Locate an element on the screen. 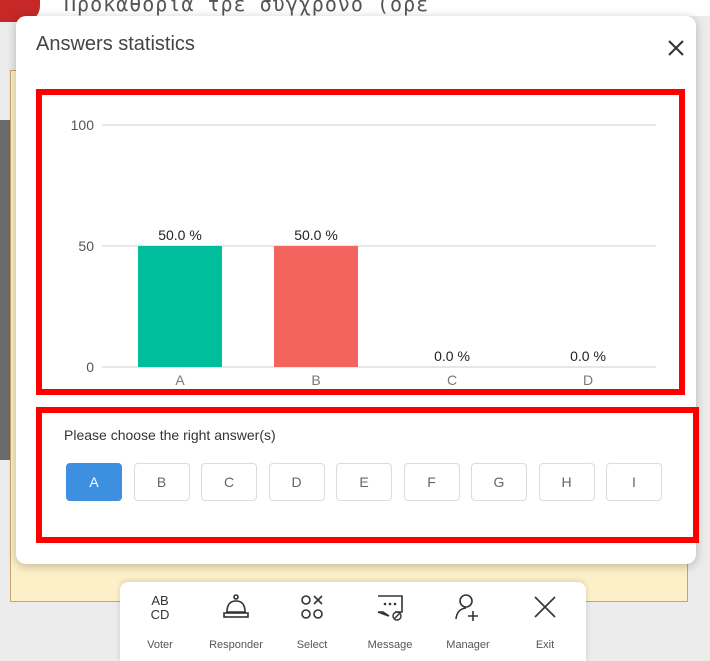 The width and height of the screenshot is (710, 661). svg-text: AB is located at coordinates (159, 600).